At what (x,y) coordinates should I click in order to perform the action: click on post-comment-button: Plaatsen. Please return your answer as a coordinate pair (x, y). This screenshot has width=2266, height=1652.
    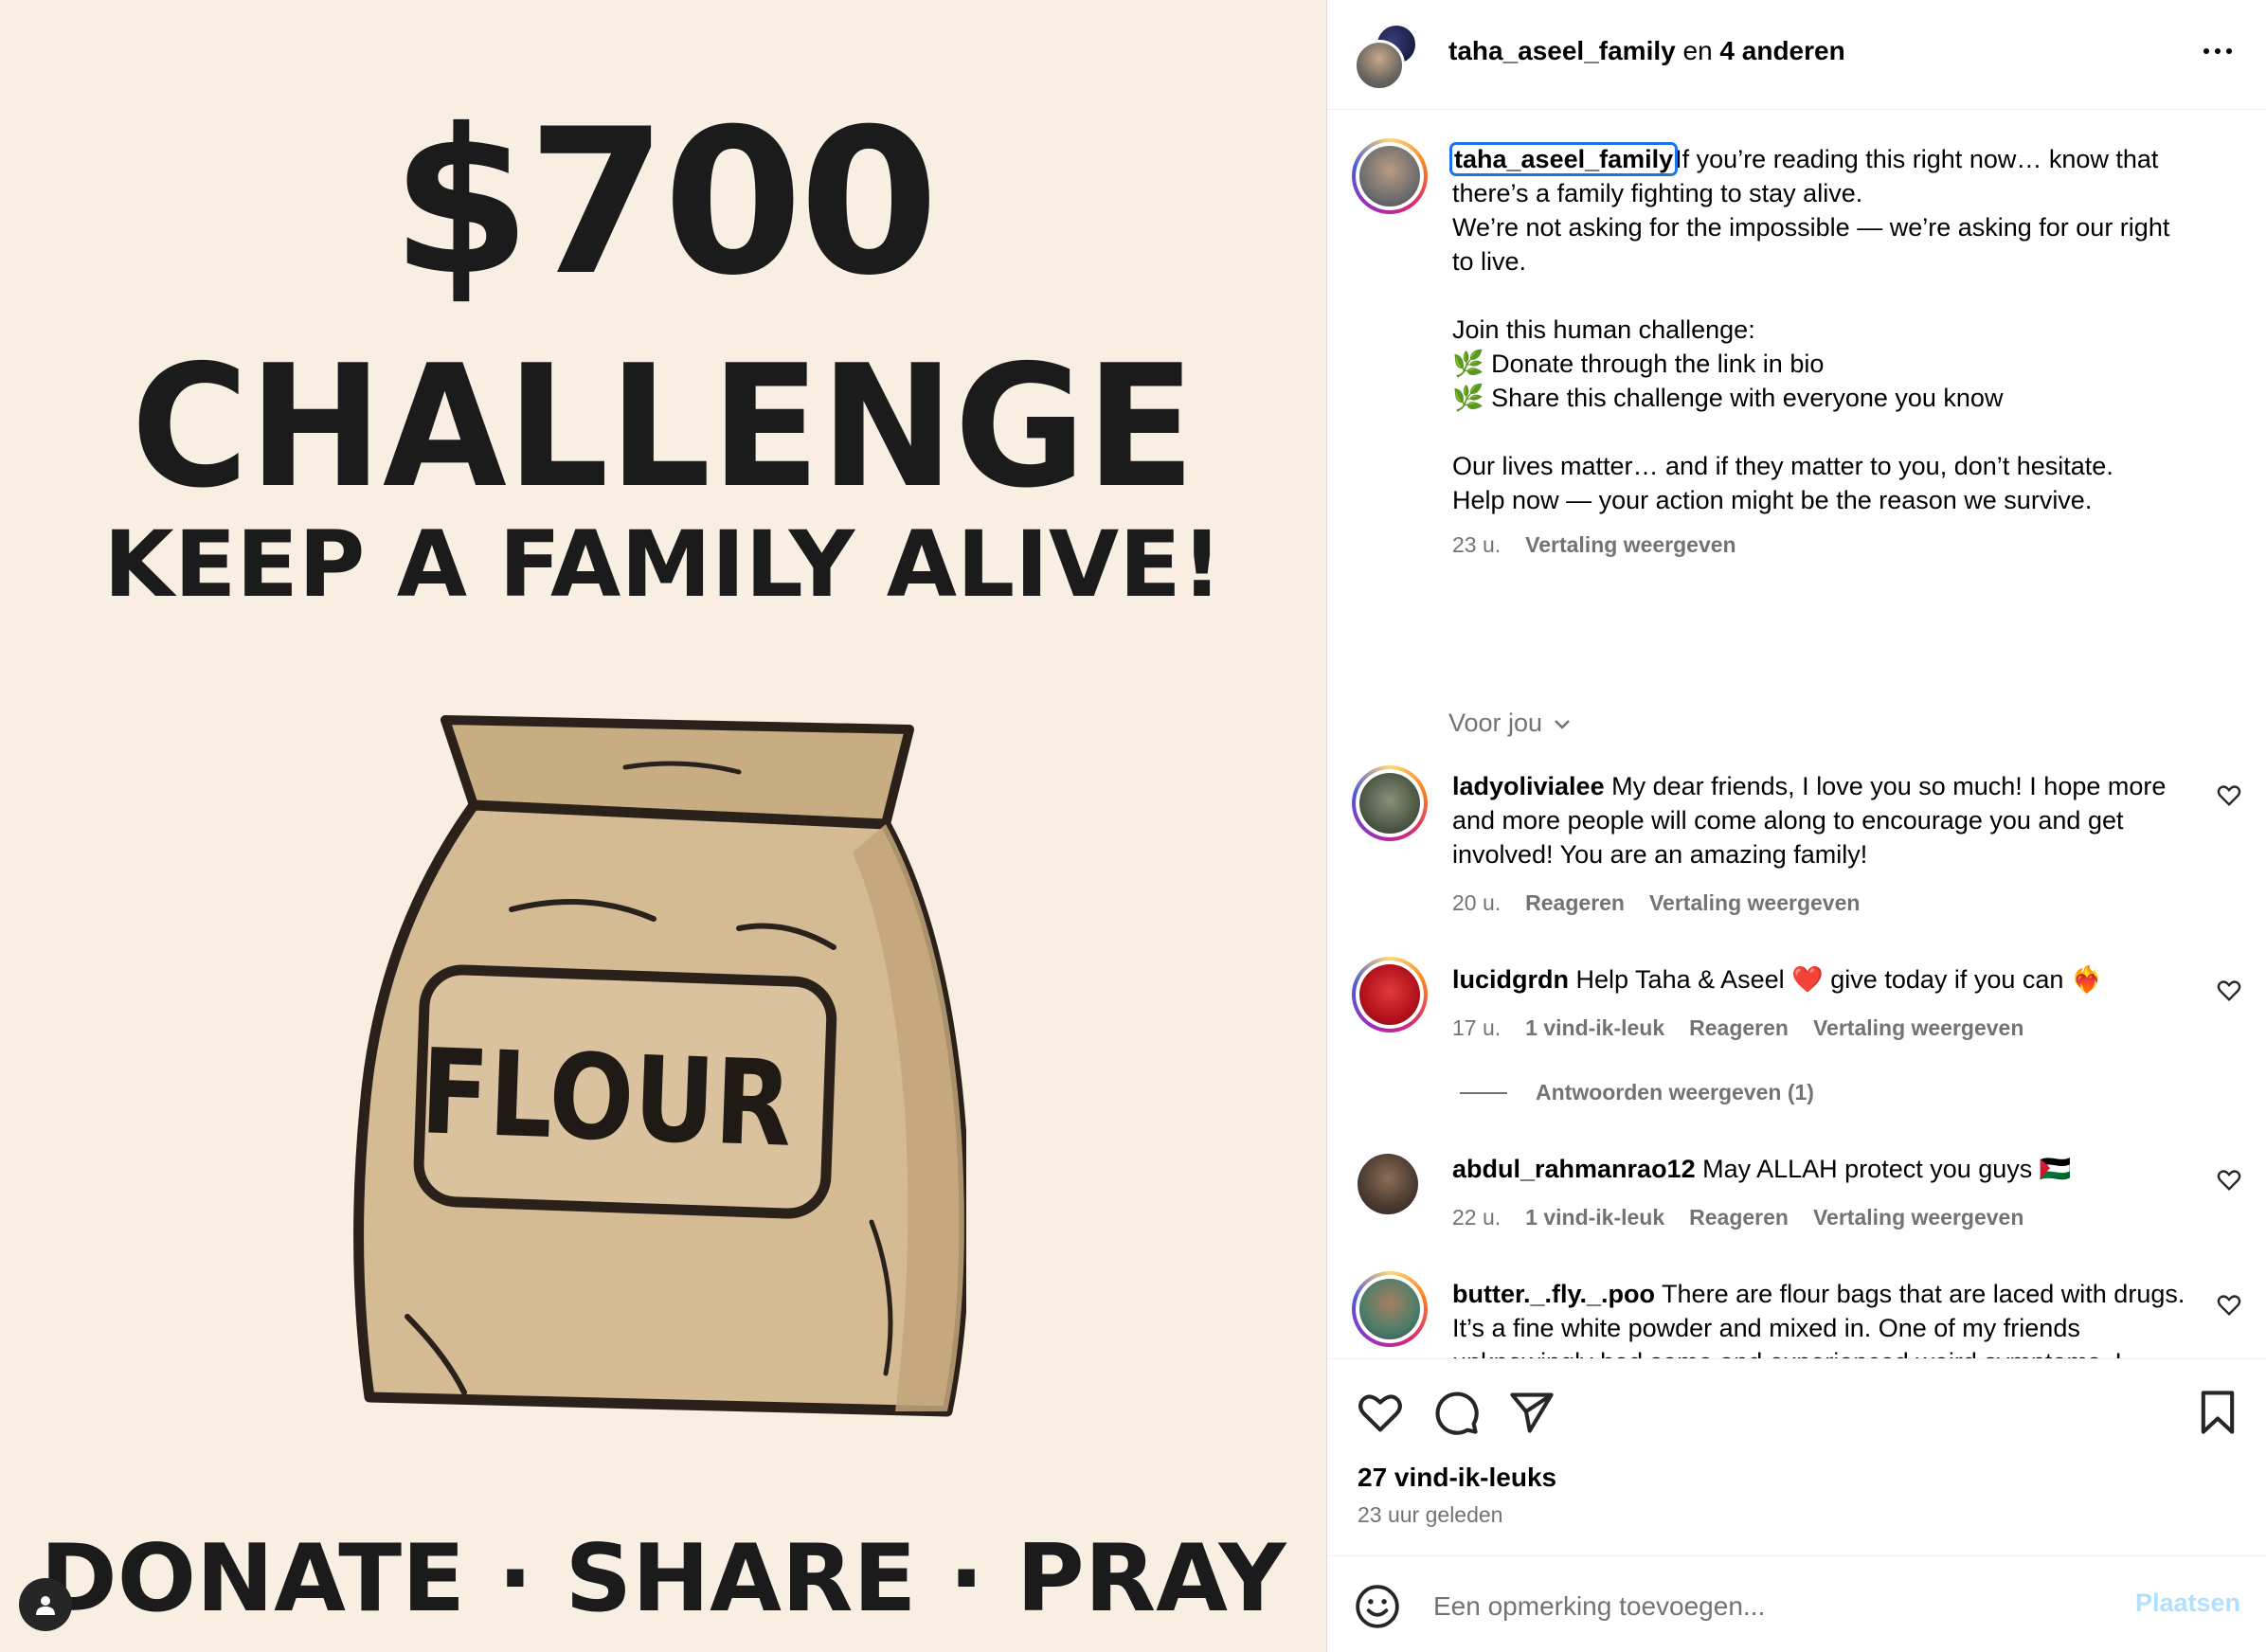
    Looking at the image, I should click on (2187, 1603).